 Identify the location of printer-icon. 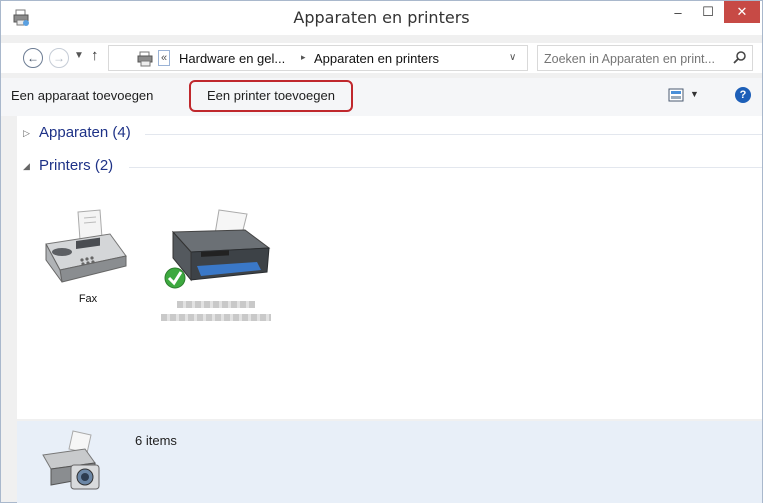
(217, 249).